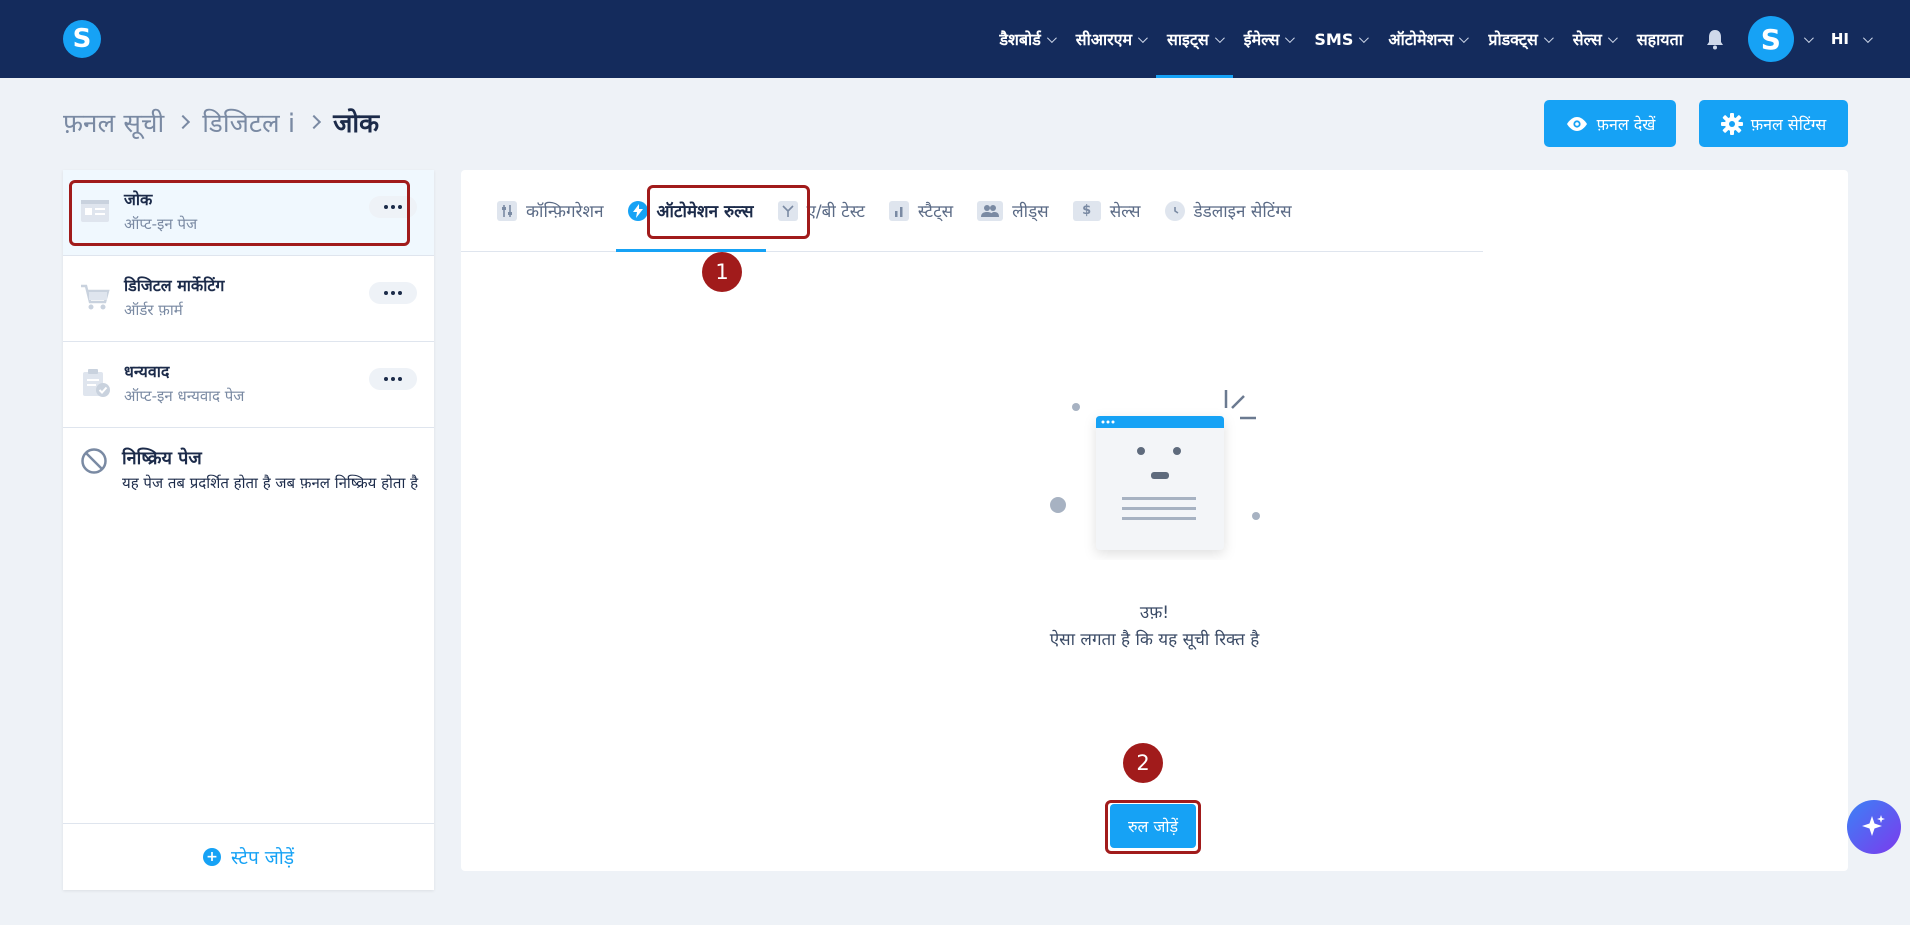 This screenshot has height=925, width=1910. I want to click on view-funnel-button: फ़नल देखें, so click(1610, 123).